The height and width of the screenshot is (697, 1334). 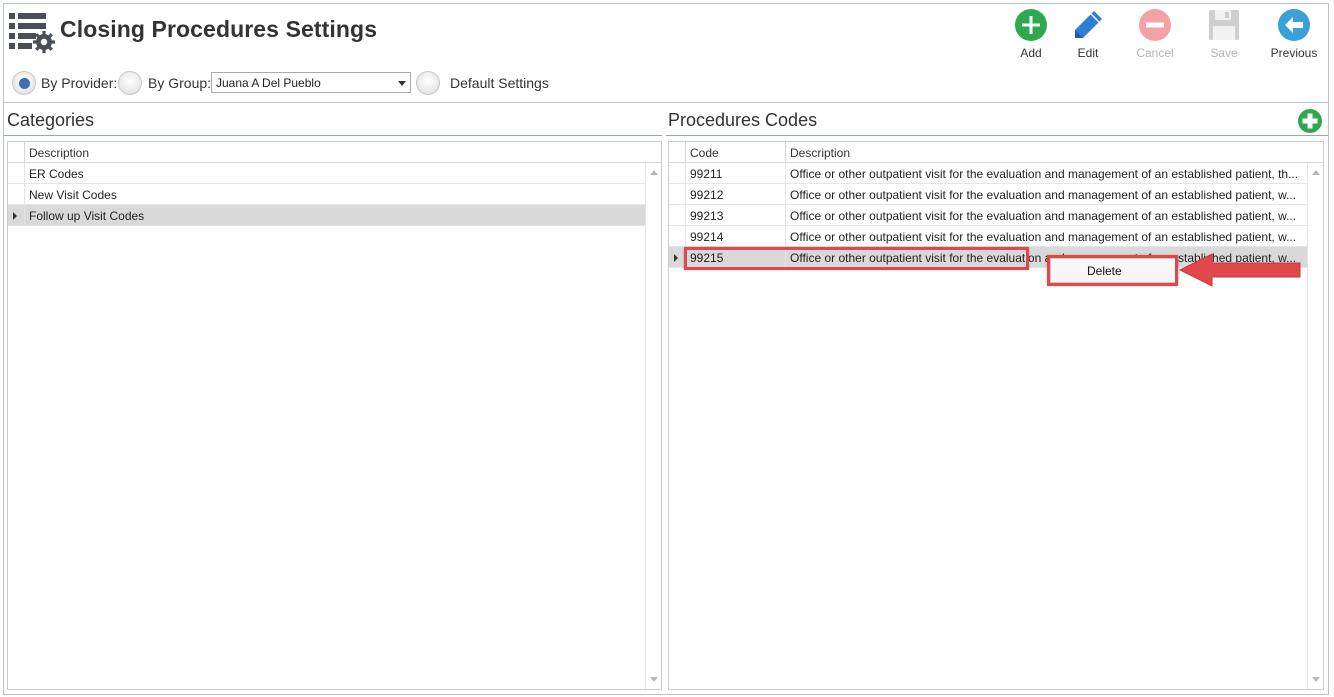 I want to click on save-button: Save, so click(x=1224, y=36).